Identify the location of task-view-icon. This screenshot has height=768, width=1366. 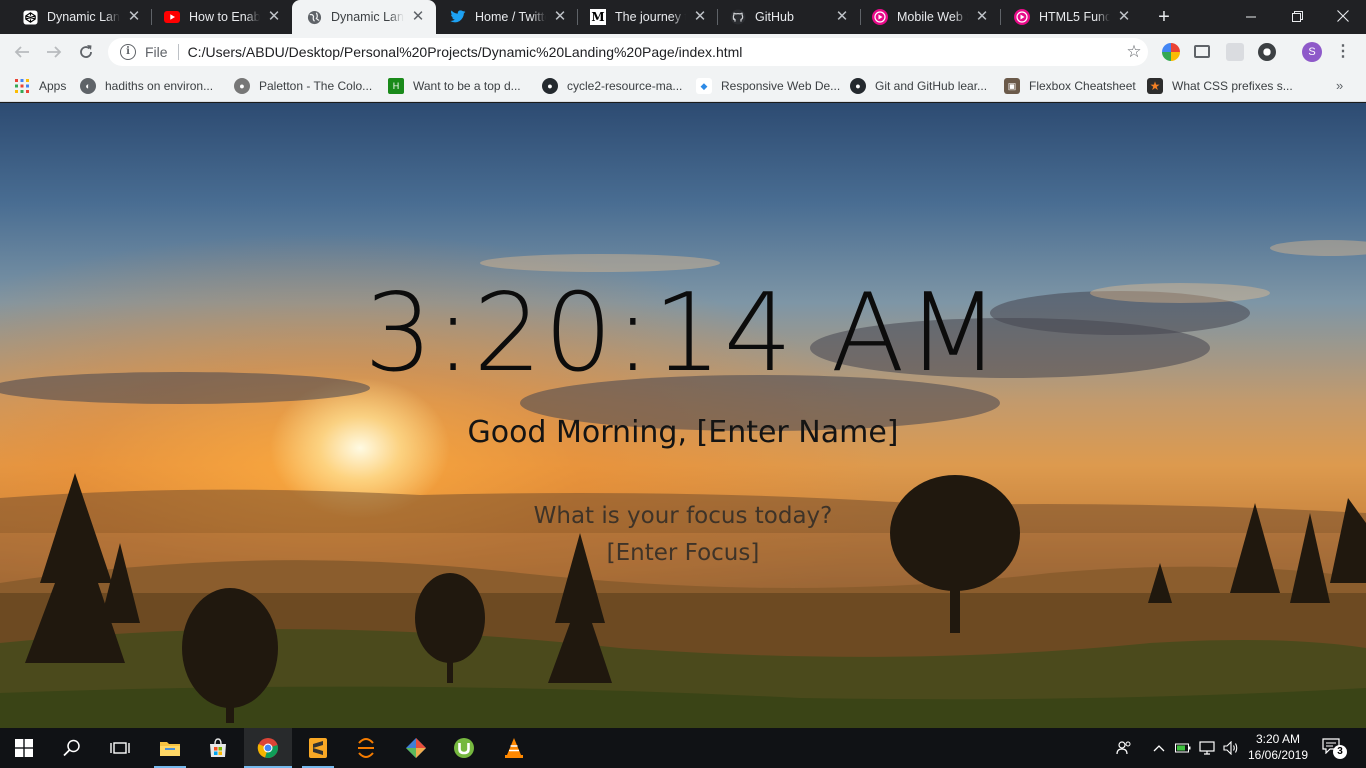
(120, 748).